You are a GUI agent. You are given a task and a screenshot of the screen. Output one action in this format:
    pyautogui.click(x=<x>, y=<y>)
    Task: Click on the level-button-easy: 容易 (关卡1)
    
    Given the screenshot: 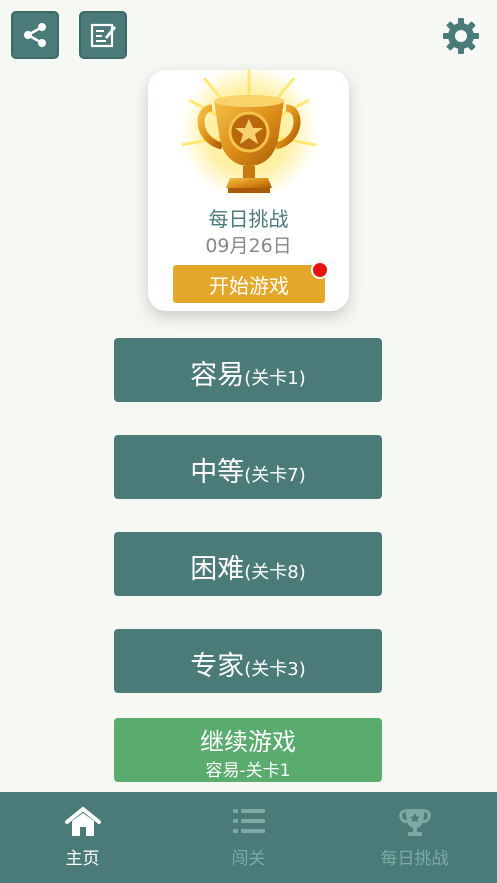 What is the action you would take?
    pyautogui.click(x=248, y=370)
    